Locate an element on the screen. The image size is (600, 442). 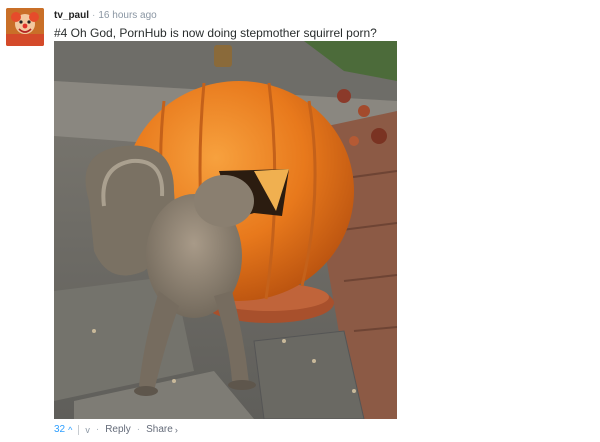
reply-button: Reply is located at coordinates (118, 430).